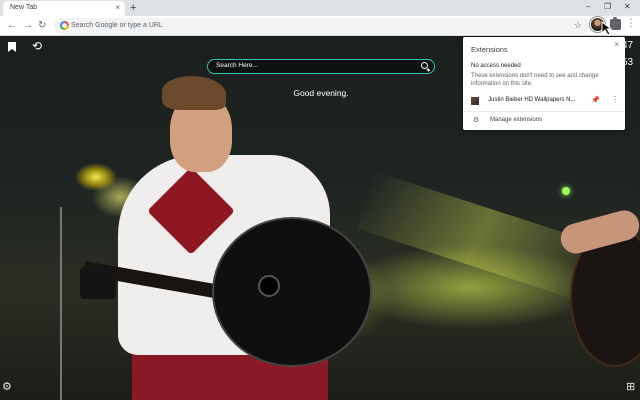 The height and width of the screenshot is (400, 640). What do you see at coordinates (631, 24) in the screenshot?
I see `browser-menu-icon: ⋮` at bounding box center [631, 24].